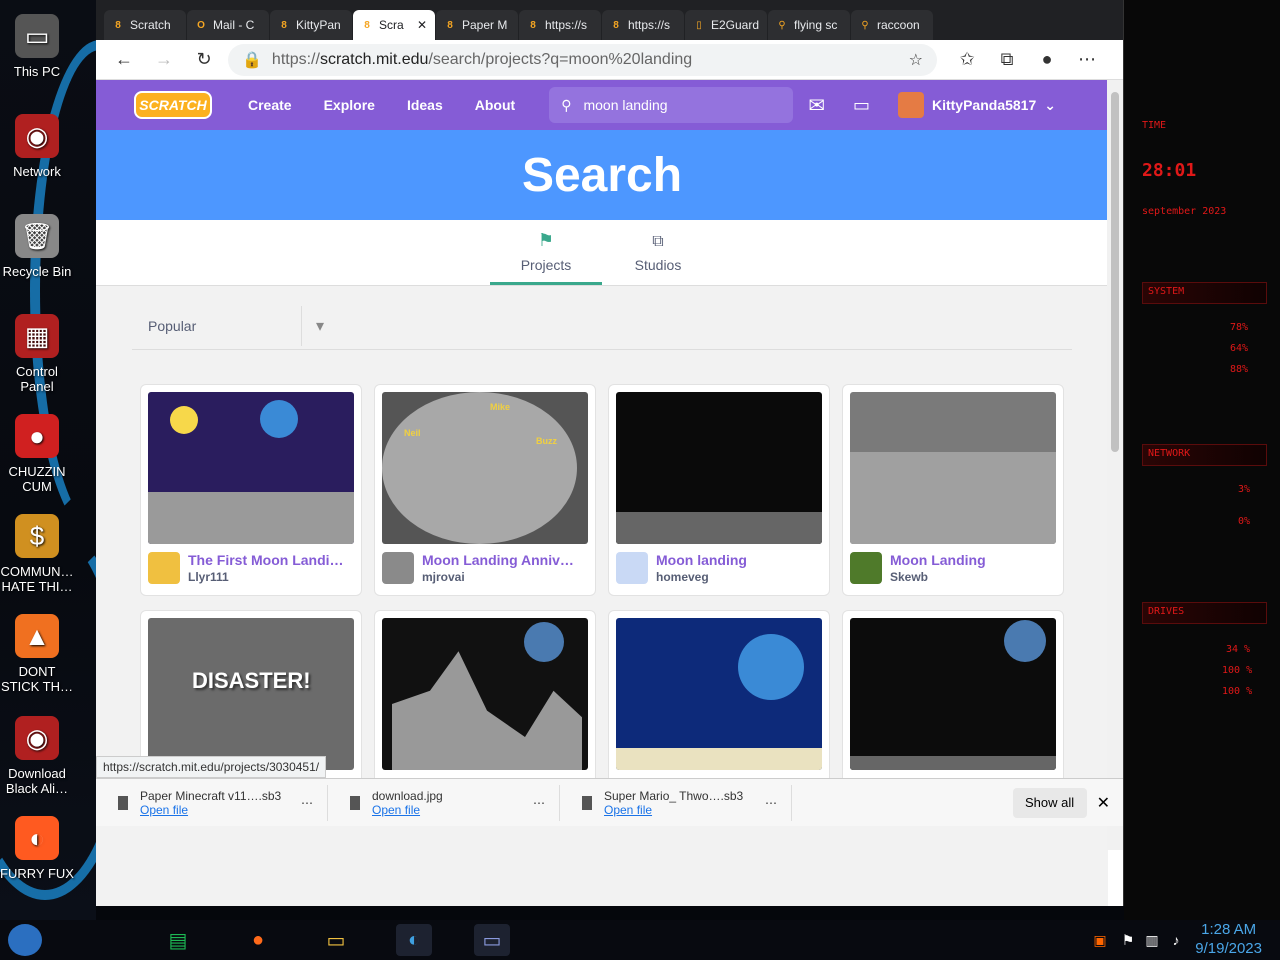 This screenshot has height=960, width=1280. Describe the element at coordinates (485, 468) in the screenshot. I see `project-thumbnail: Neil Mike Buzz` at that location.